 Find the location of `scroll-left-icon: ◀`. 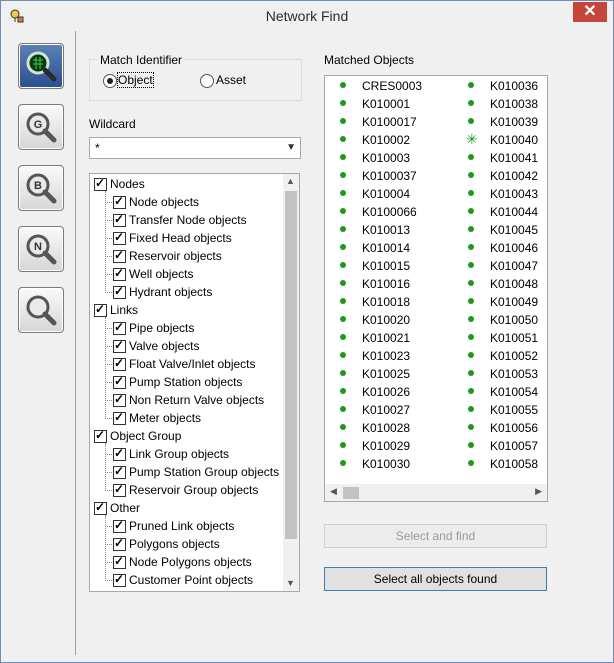

scroll-left-icon: ◀ is located at coordinates (333, 491).